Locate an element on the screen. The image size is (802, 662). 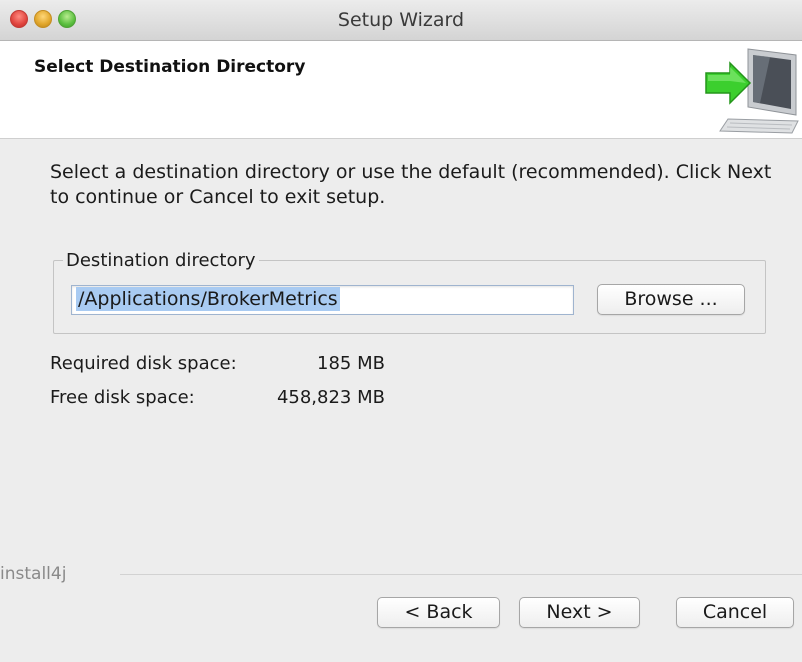
installer-monitor-arrow-icon is located at coordinates (752, 91).